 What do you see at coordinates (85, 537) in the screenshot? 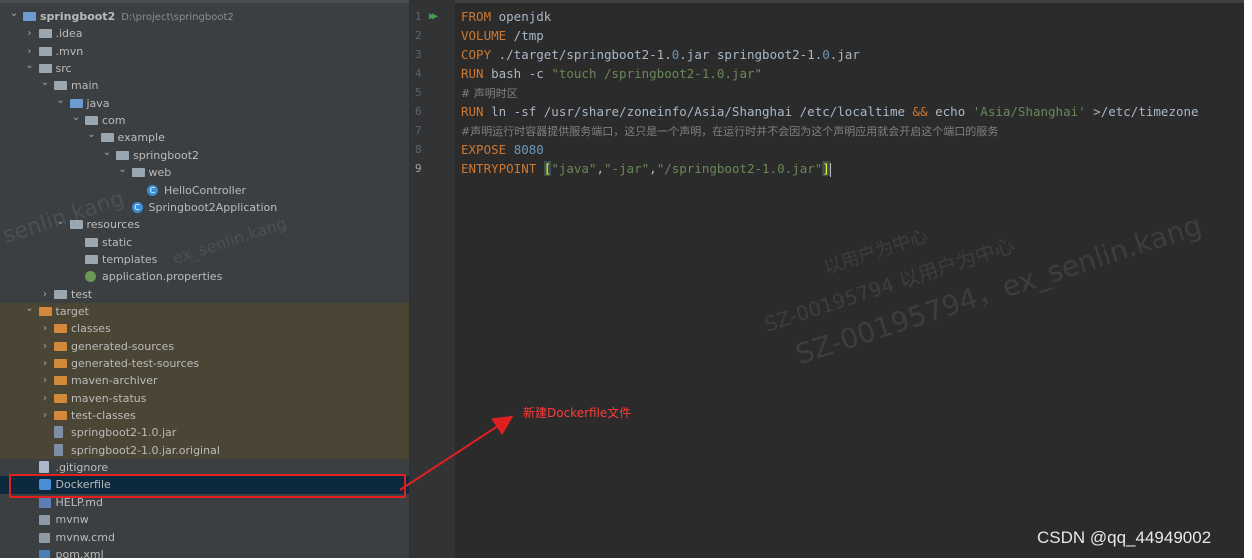
I see `tree-item-label: mvnw.cmd` at bounding box center [85, 537].